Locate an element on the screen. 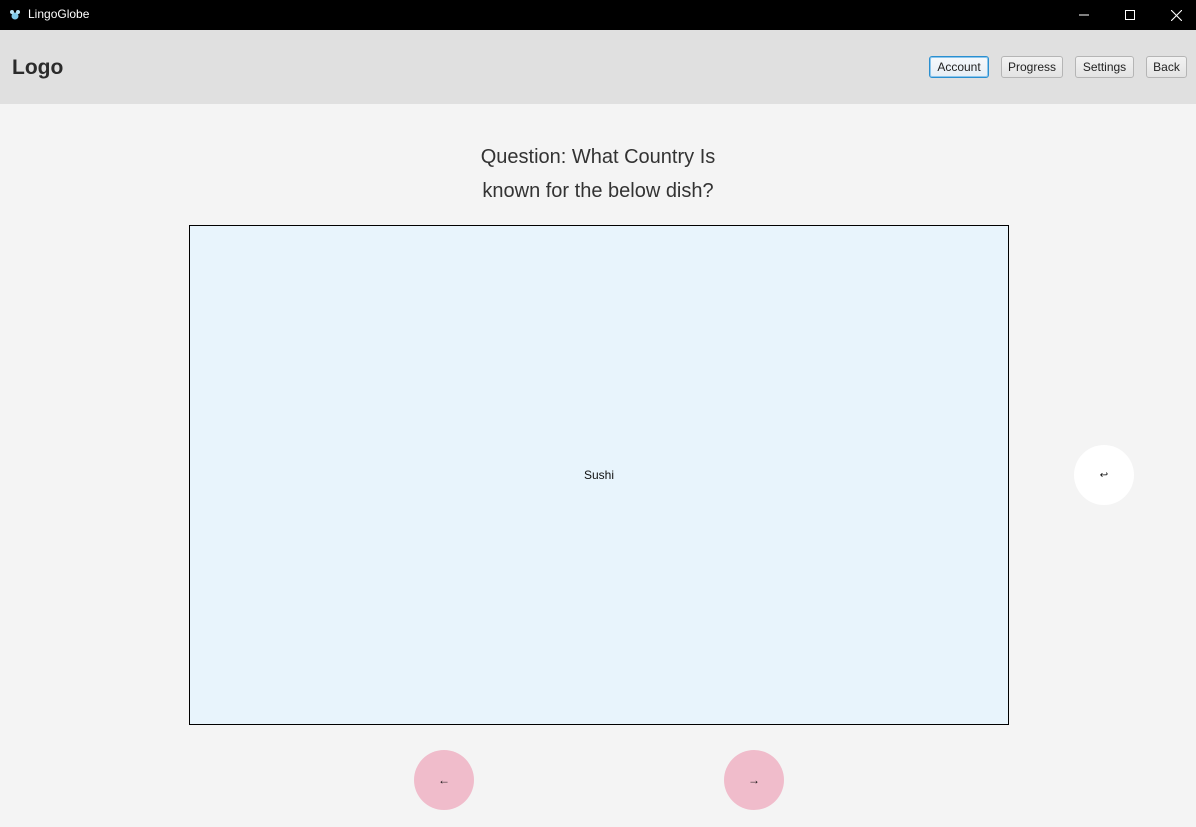  progress-button: Progress is located at coordinates (1032, 67).